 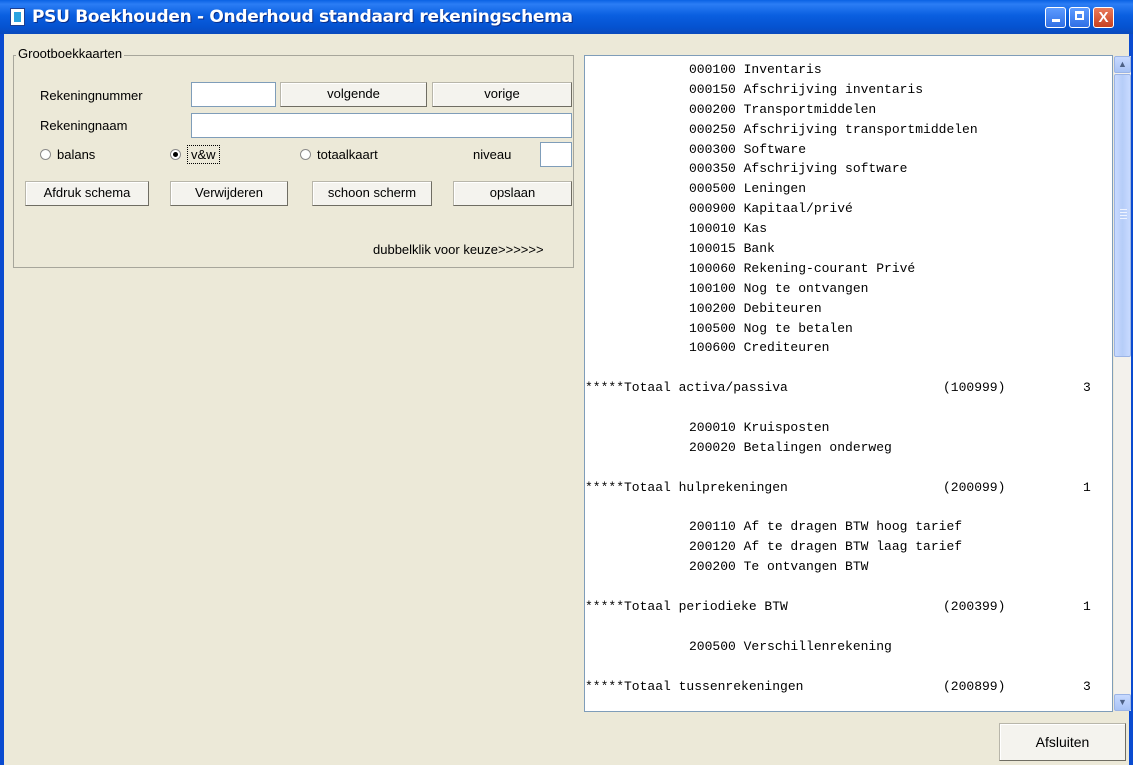 What do you see at coordinates (848, 70) in the screenshot?
I see `account-row: 000100 Inventaris` at bounding box center [848, 70].